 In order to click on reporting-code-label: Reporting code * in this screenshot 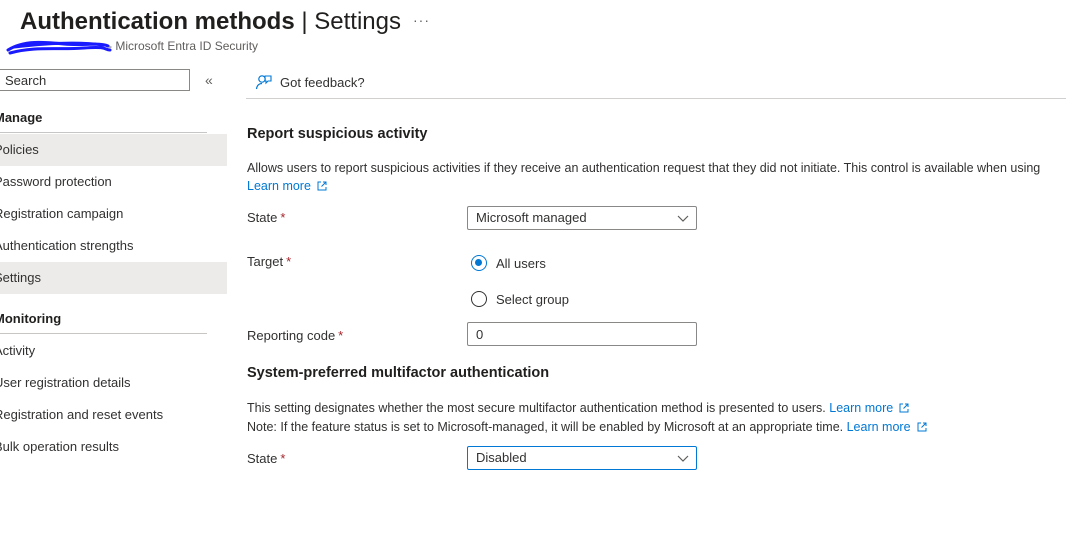, I will do `click(295, 335)`.